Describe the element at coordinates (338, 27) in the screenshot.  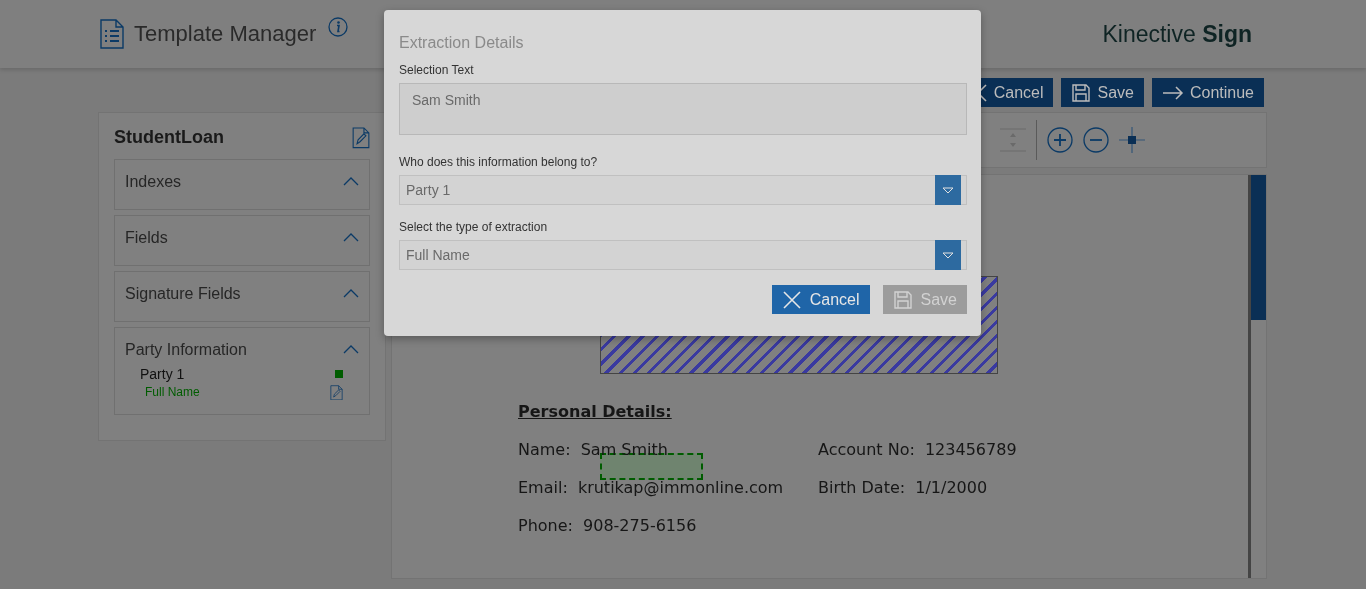
I see `info-icon` at that location.